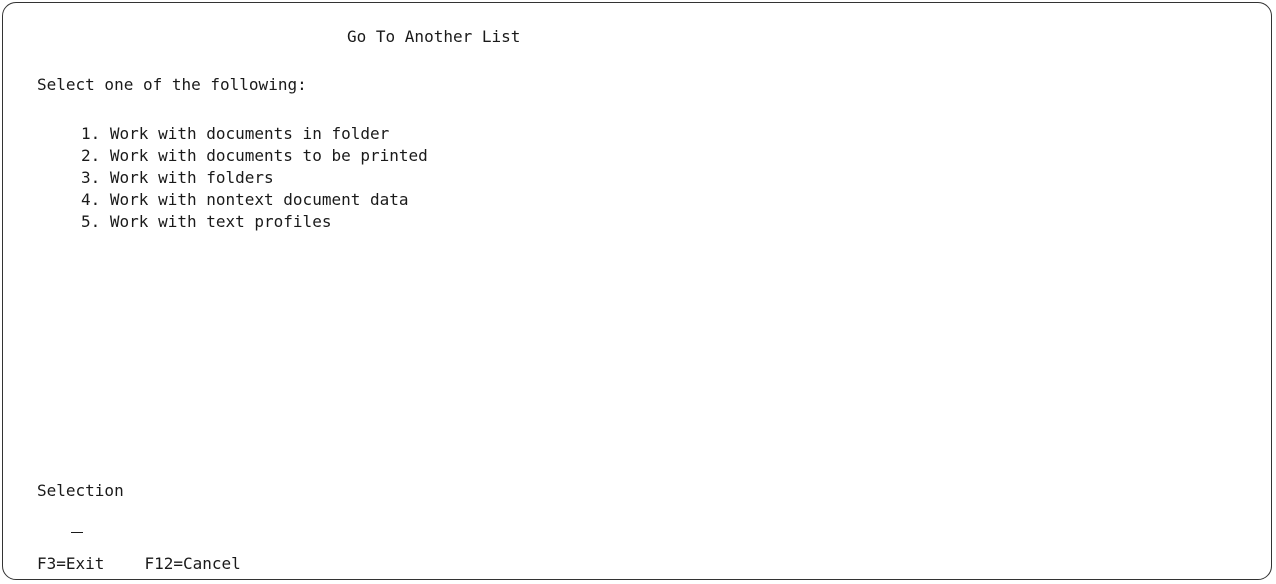 This screenshot has height=584, width=1276. What do you see at coordinates (254, 134) in the screenshot?
I see `option-documents-in-folder: 1. Work with documents in folder` at bounding box center [254, 134].